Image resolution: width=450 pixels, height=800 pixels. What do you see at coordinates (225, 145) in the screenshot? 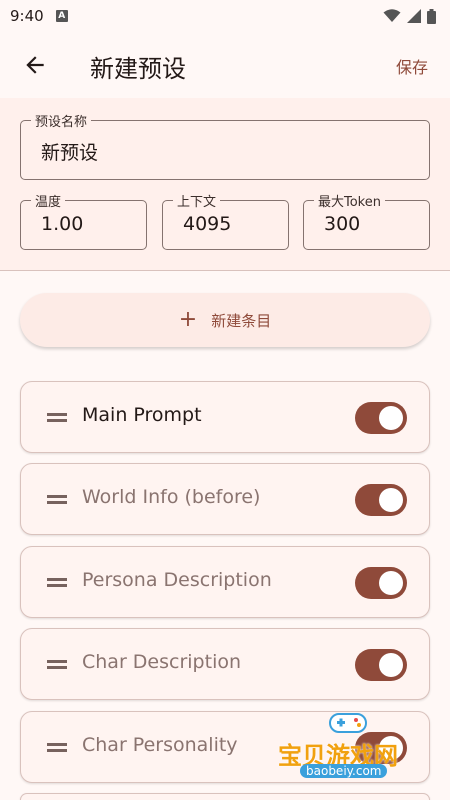
I see `preset-name-field: 预设名称 新预设` at bounding box center [225, 145].